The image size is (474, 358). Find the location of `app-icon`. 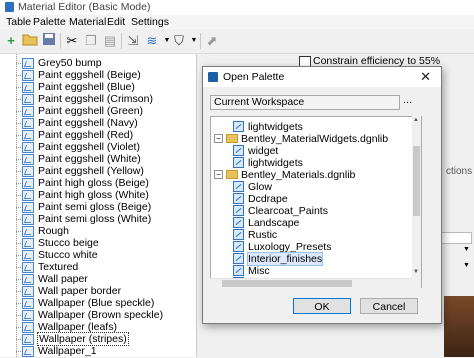

app-icon is located at coordinates (9, 7).